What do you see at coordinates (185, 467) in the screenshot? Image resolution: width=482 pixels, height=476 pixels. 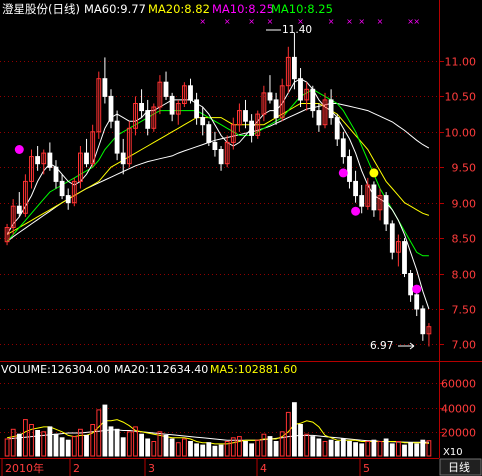 I see `x-axis-ticks: 2010年 2 3 4 5` at bounding box center [185, 467].